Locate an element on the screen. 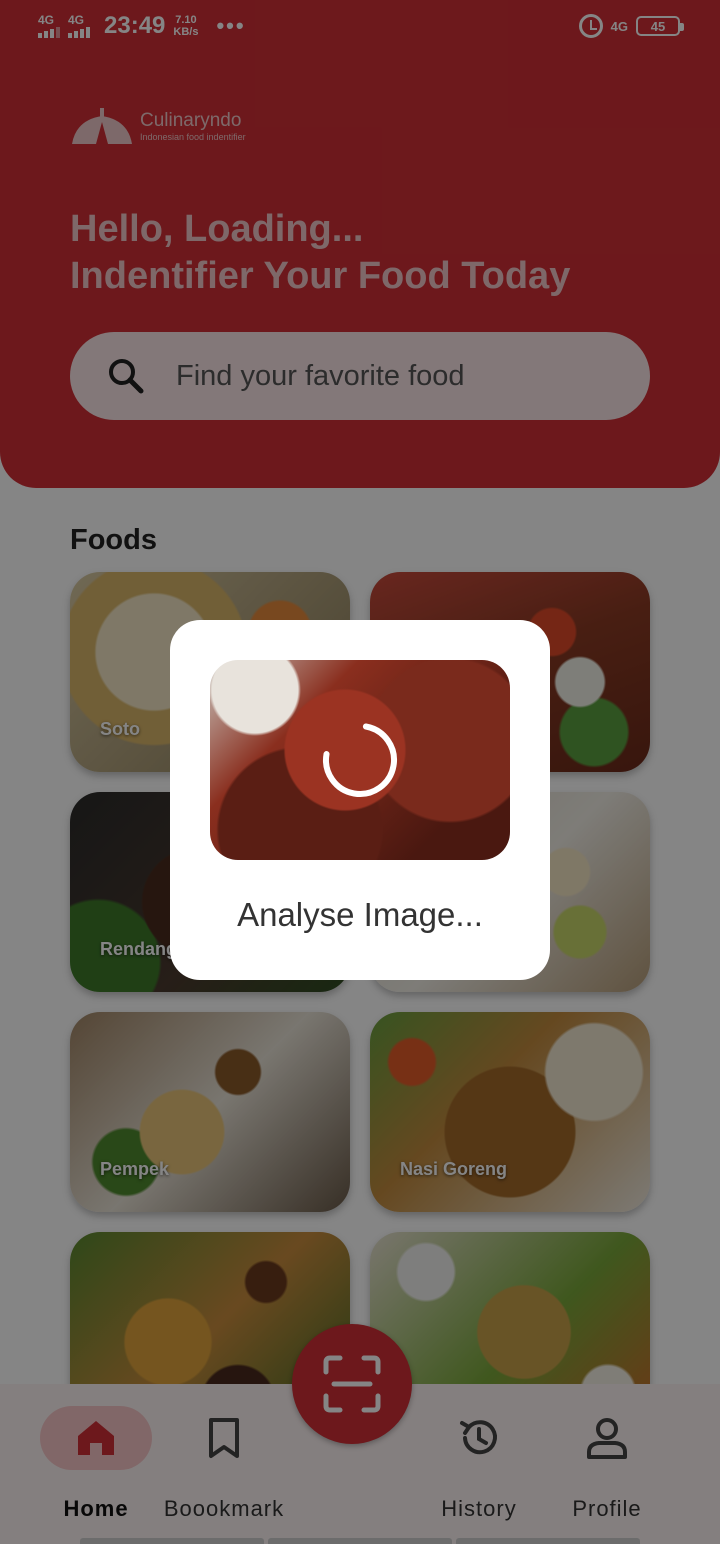  loading-spinner-icon is located at coordinates (360, 760).